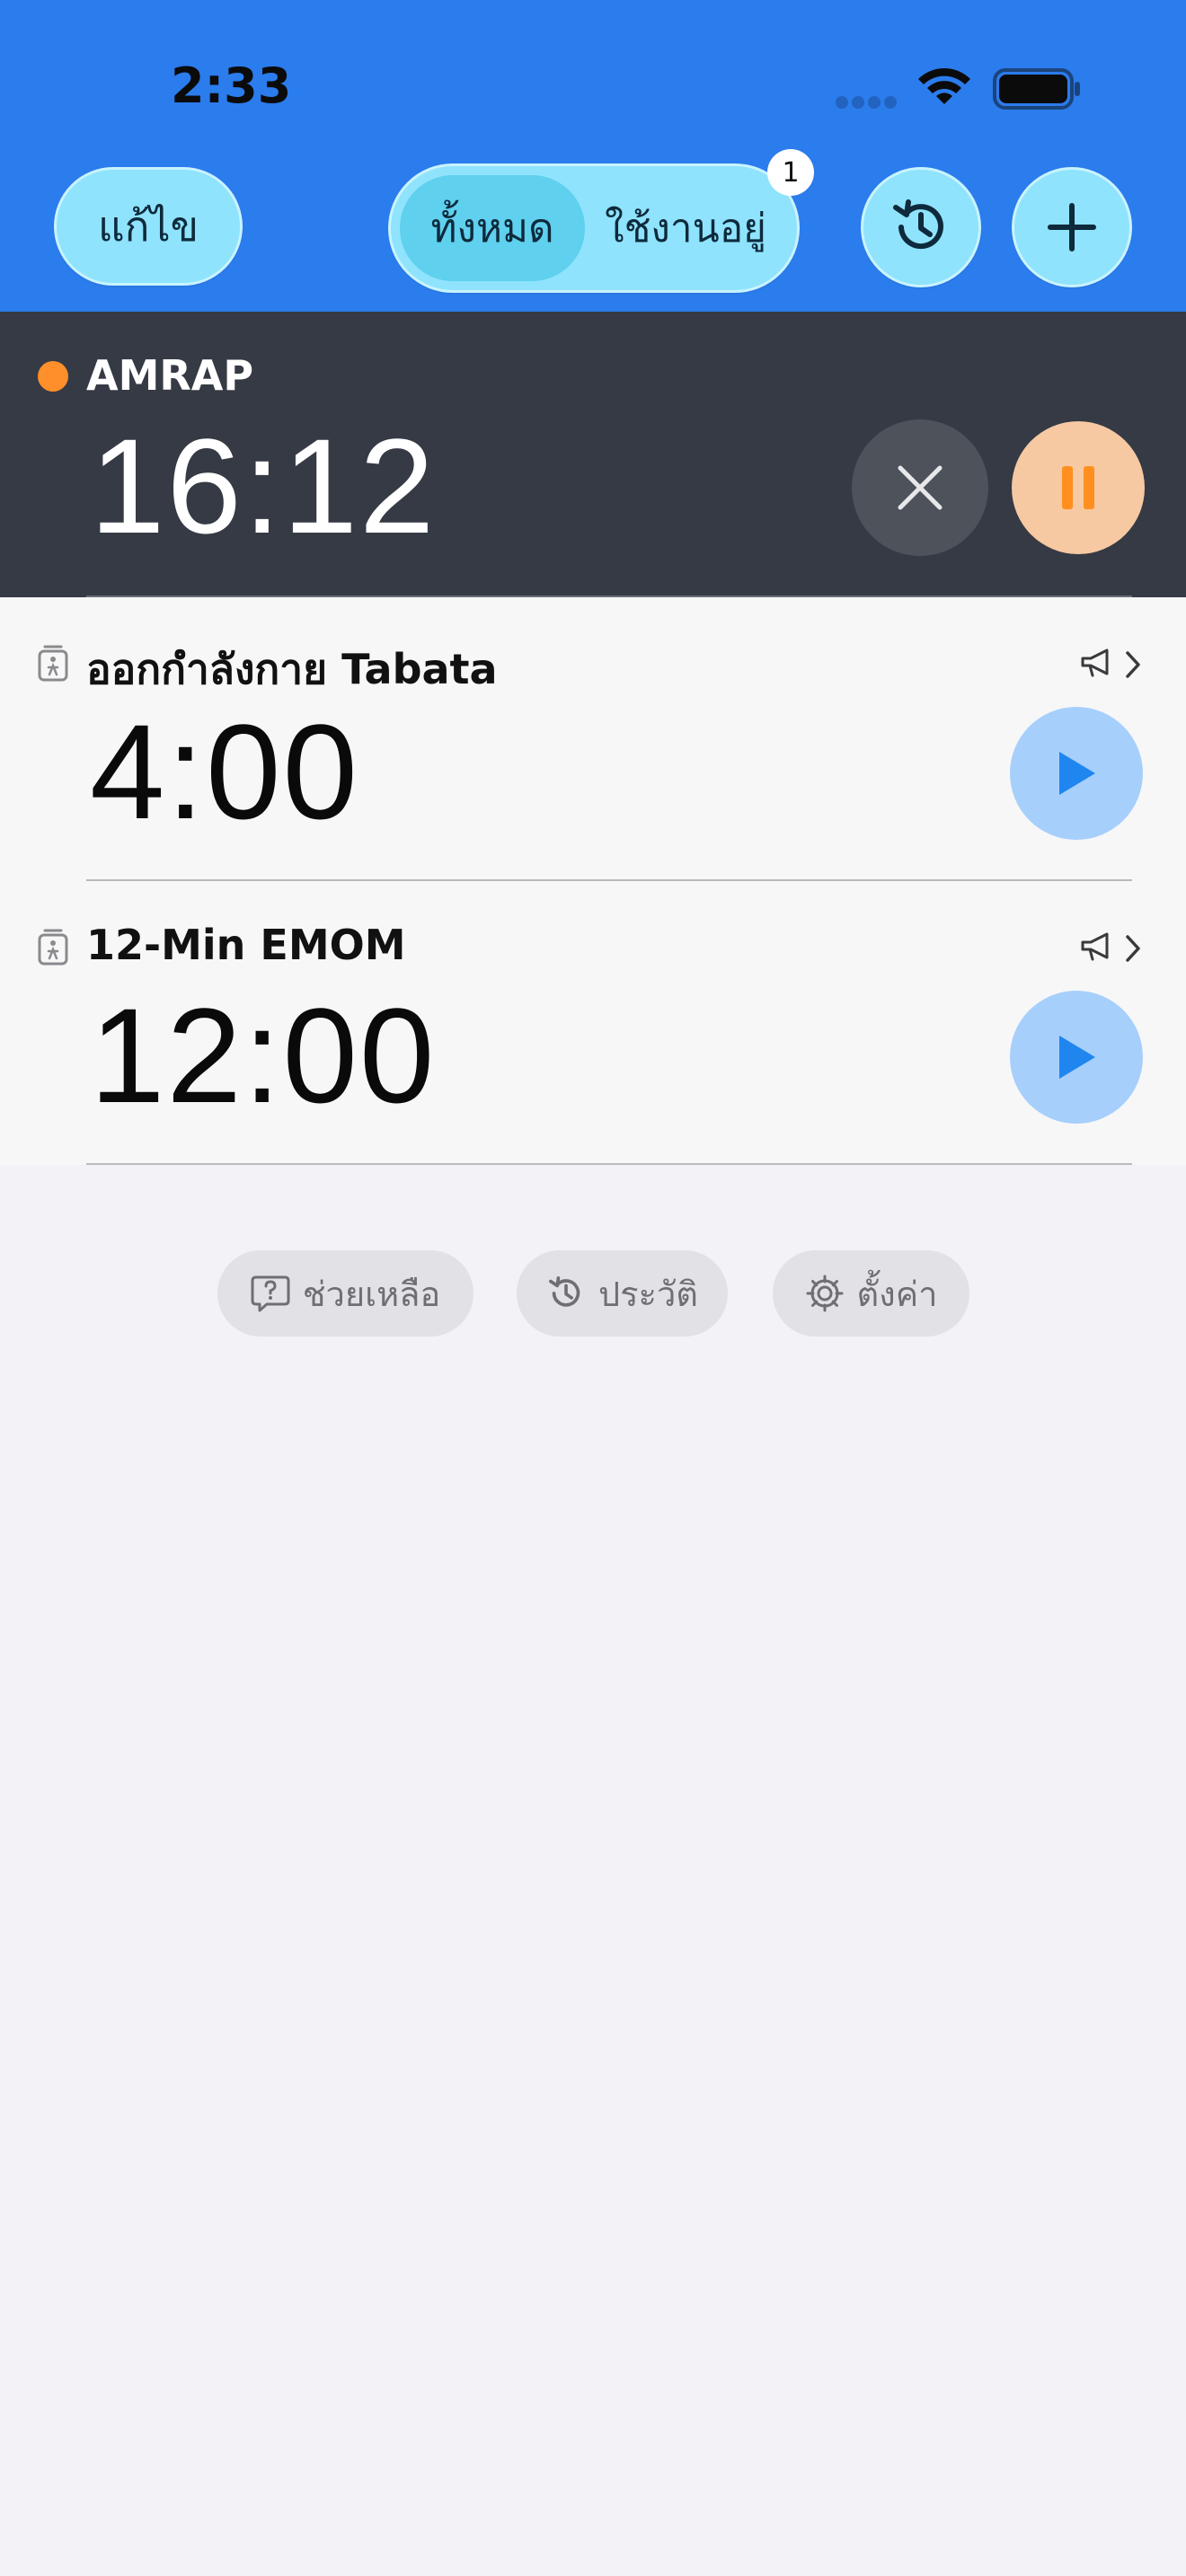 The image size is (1186, 2576). What do you see at coordinates (790, 172) in the screenshot?
I see `active-count-badge: 1` at bounding box center [790, 172].